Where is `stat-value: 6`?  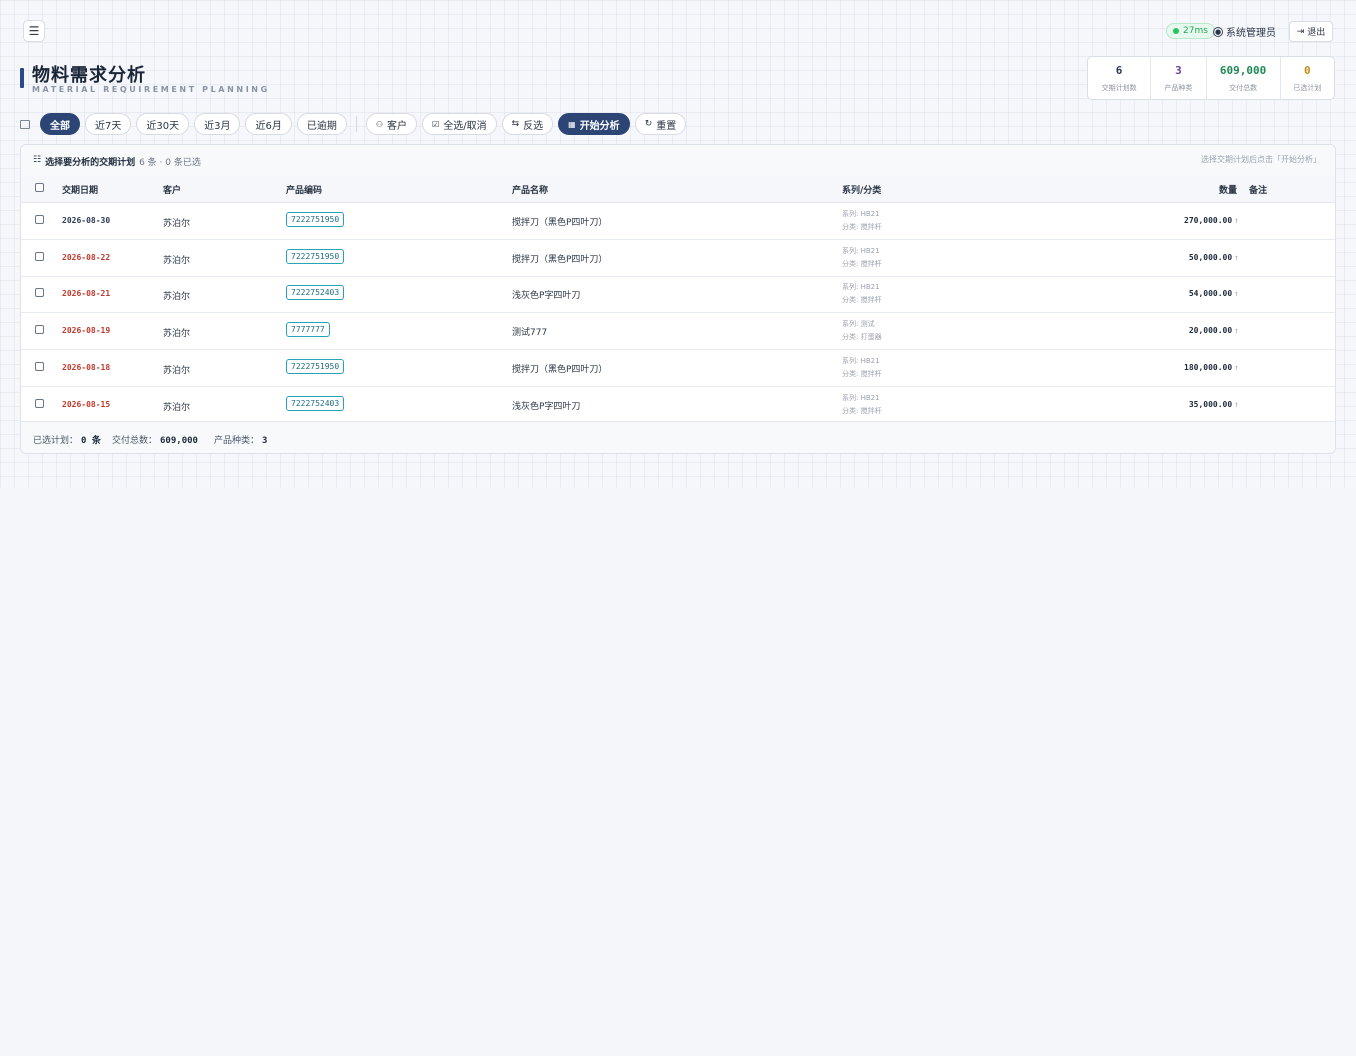
stat-value: 6 is located at coordinates (1119, 70).